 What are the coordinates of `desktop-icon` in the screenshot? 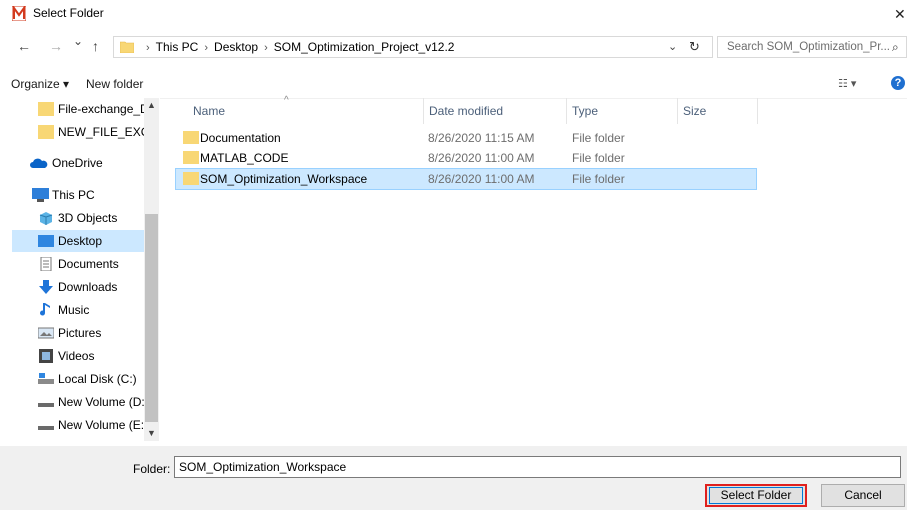 It's located at (46, 241).